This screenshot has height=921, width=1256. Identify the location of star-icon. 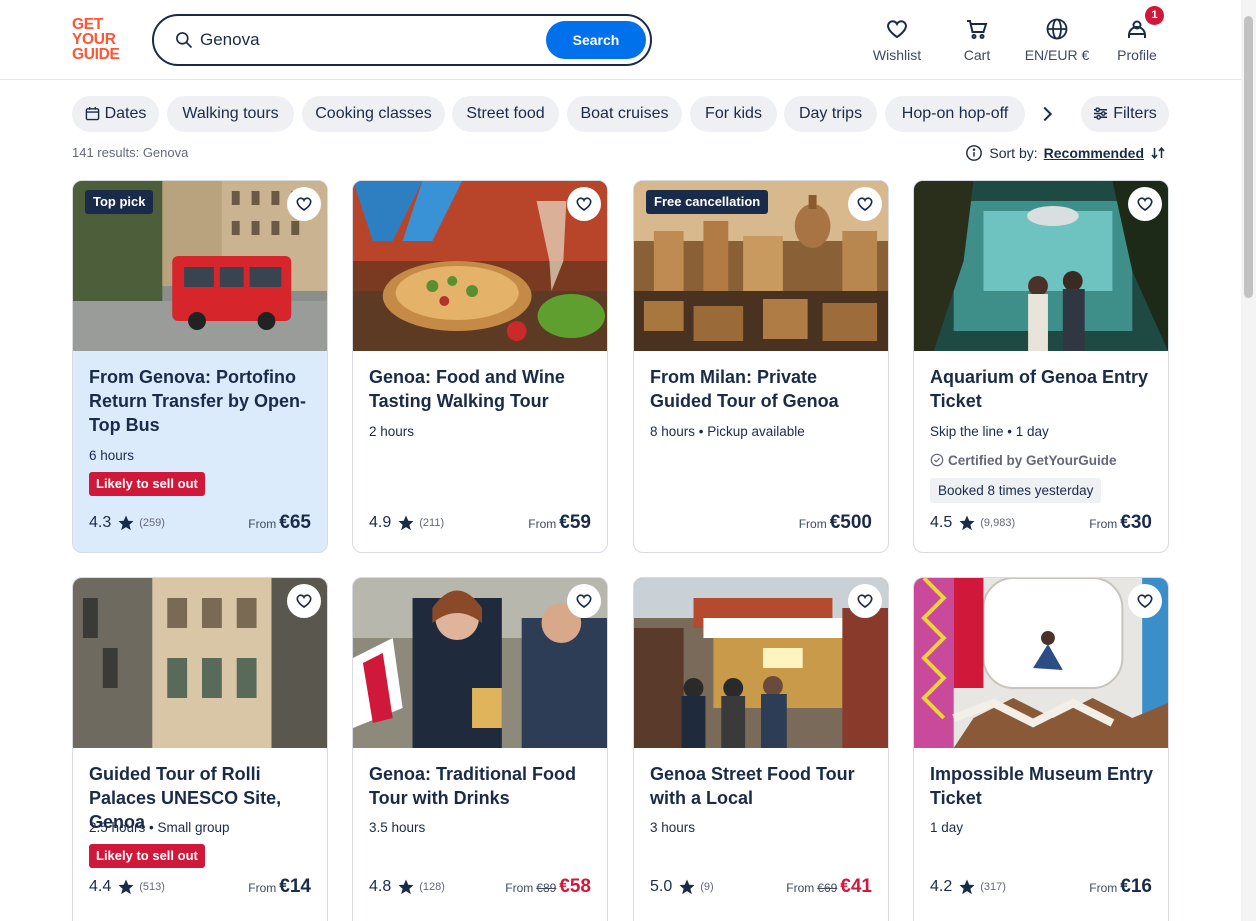
(967, 887).